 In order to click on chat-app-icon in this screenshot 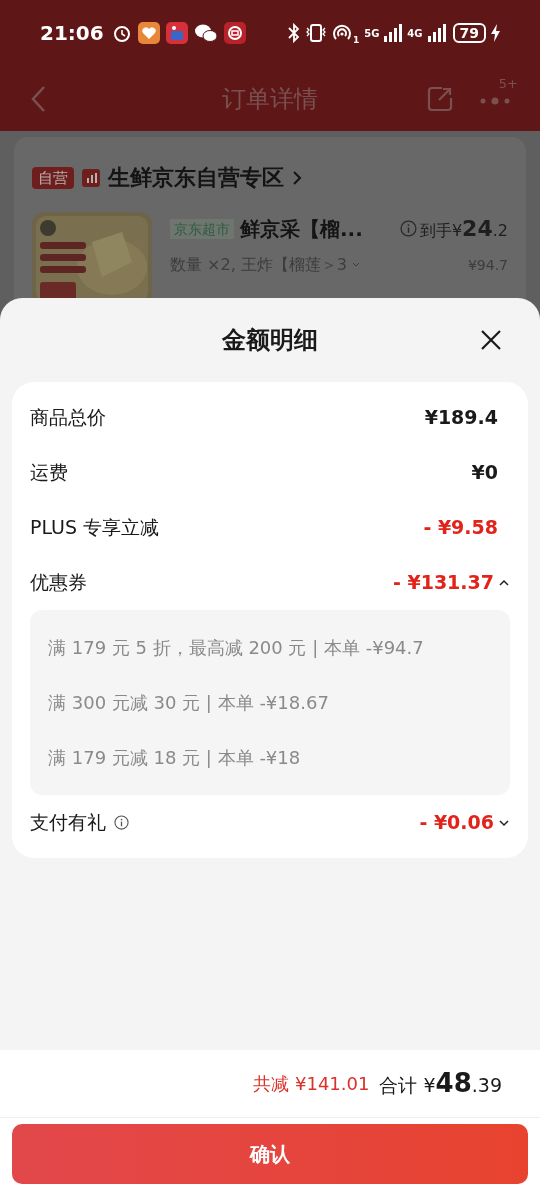, I will do `click(205, 33)`.